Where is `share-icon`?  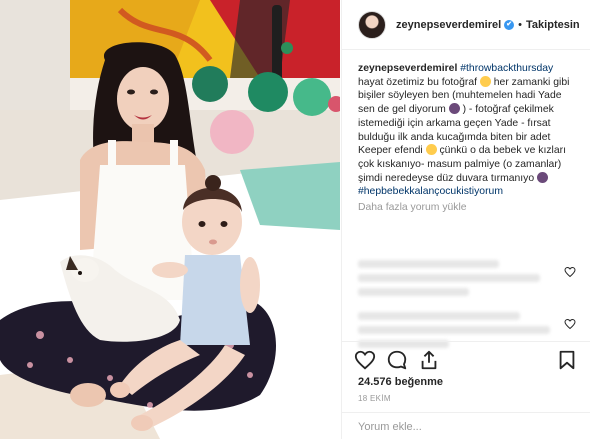 share-icon is located at coordinates (429, 360).